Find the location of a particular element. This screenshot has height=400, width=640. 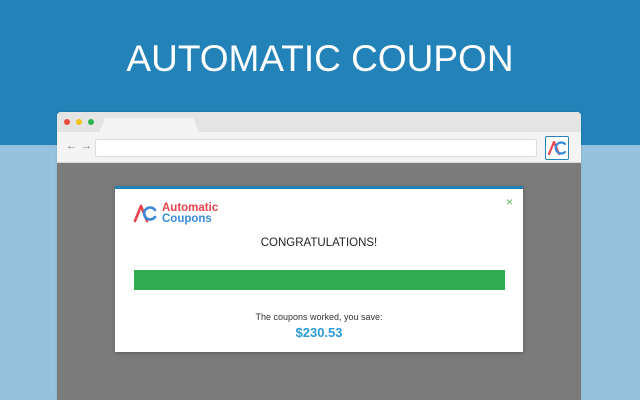

close-icon: × is located at coordinates (509, 202).